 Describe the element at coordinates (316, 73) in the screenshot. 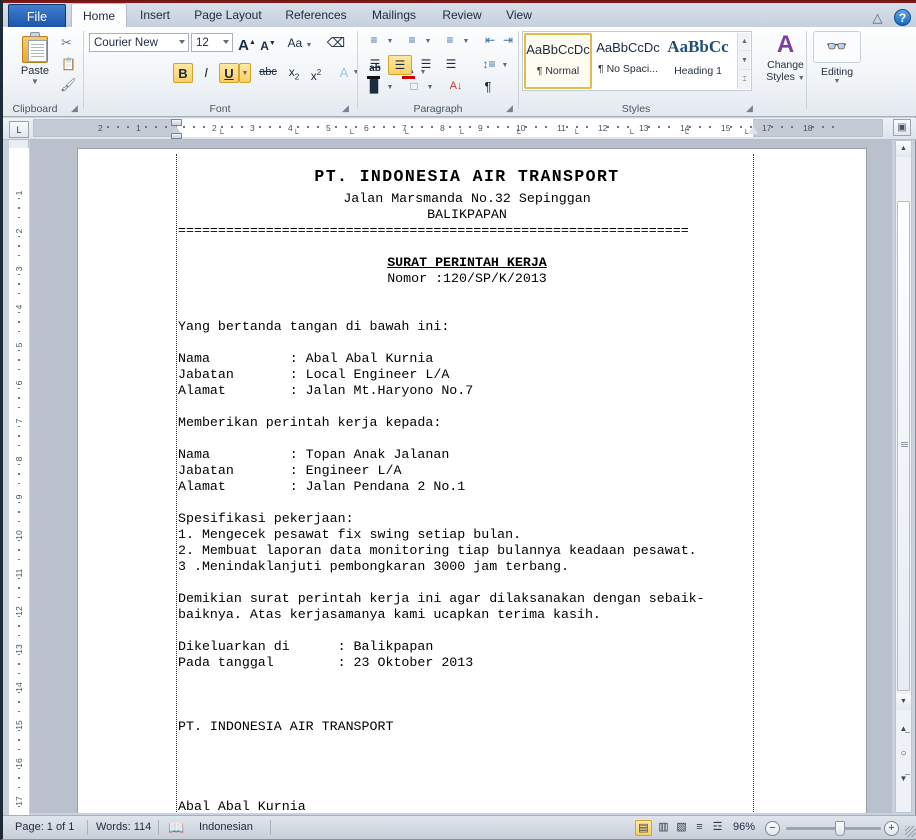

I see `superscript-button: x2` at that location.